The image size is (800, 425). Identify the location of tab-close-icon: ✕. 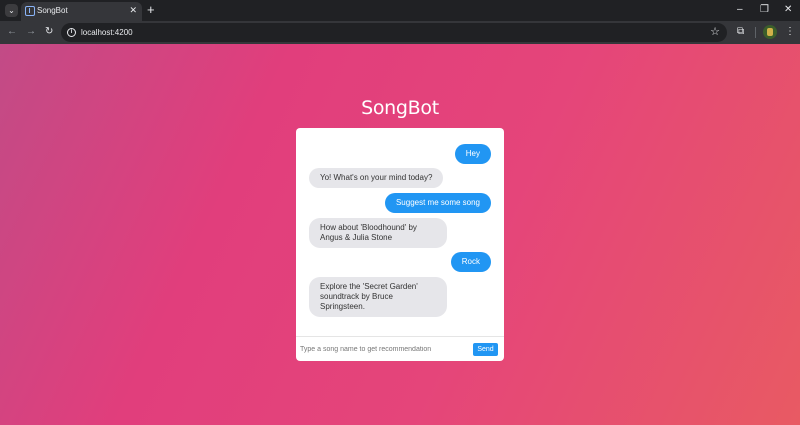
(133, 10).